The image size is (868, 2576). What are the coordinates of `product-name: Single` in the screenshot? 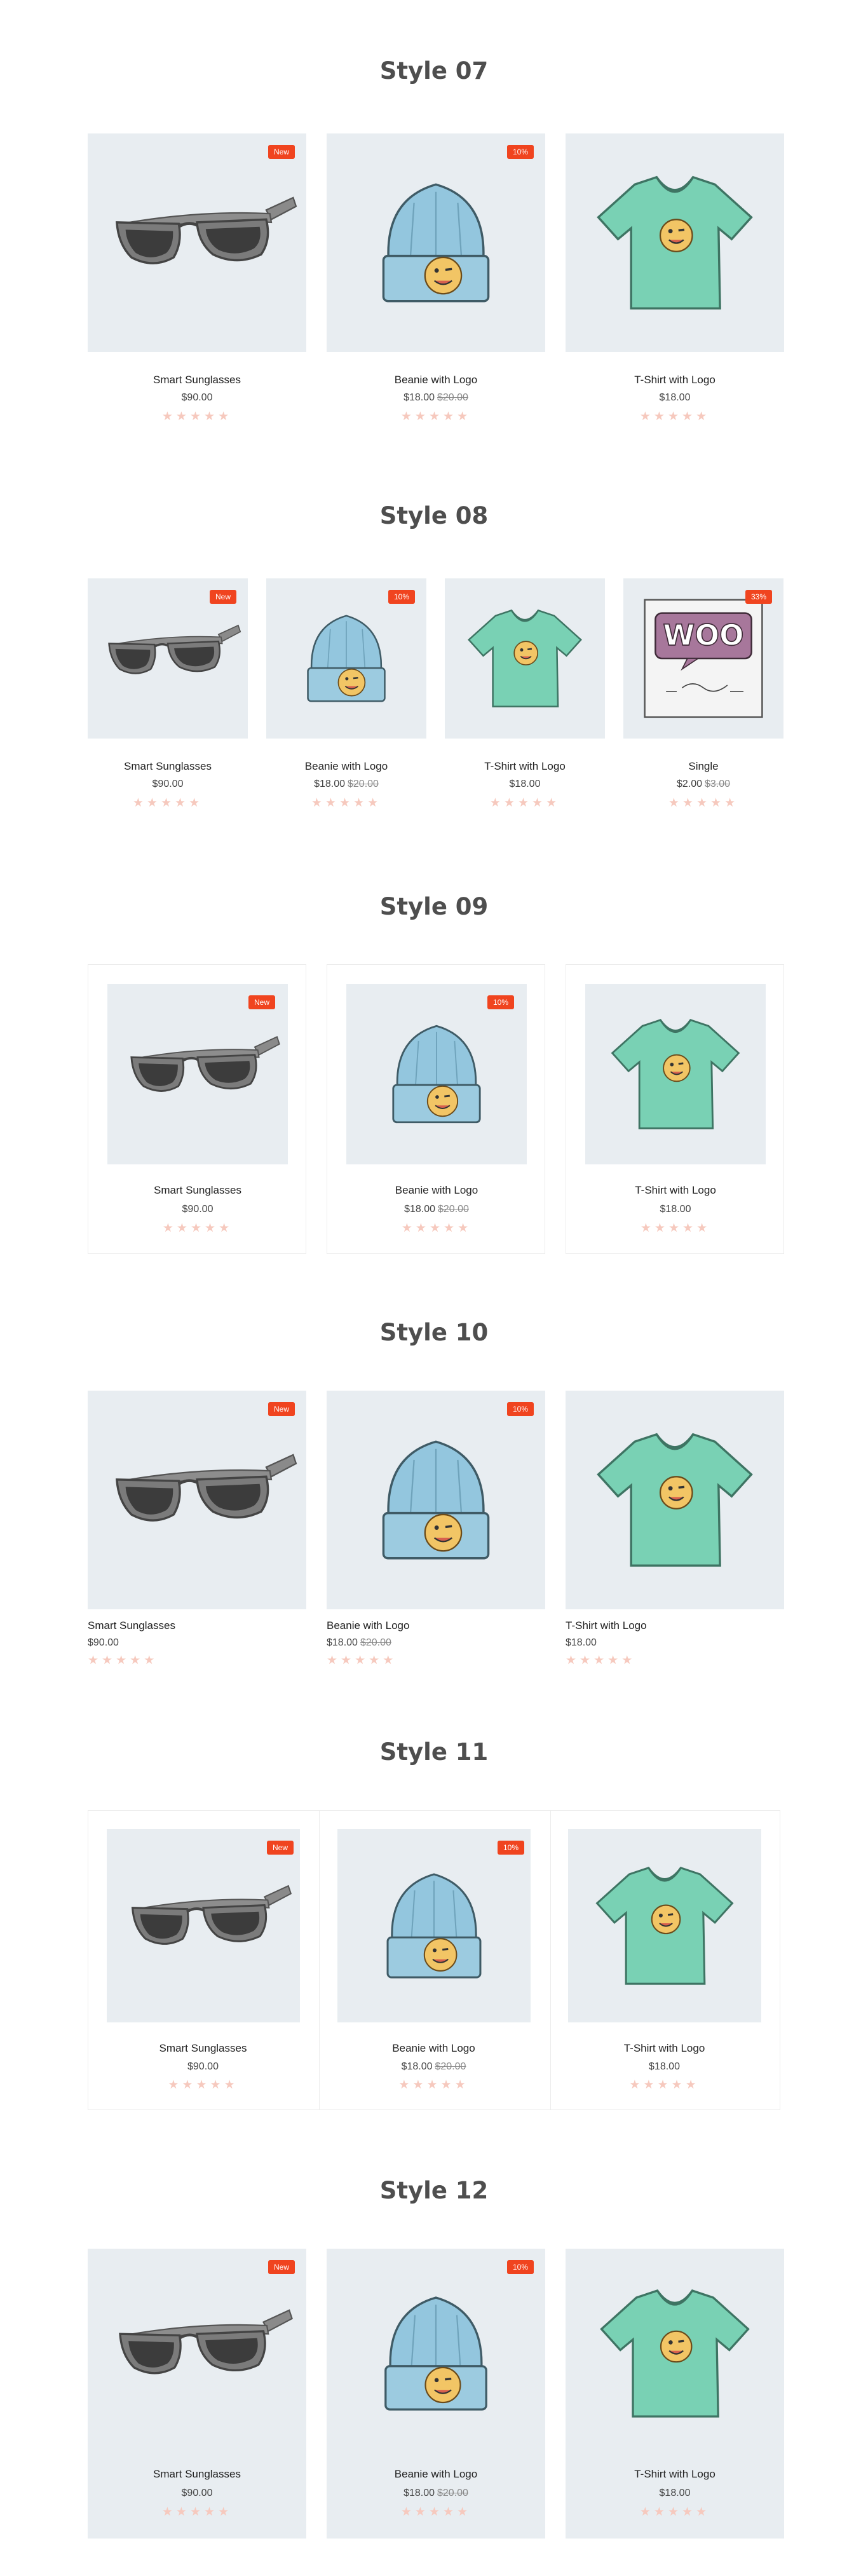 It's located at (703, 766).